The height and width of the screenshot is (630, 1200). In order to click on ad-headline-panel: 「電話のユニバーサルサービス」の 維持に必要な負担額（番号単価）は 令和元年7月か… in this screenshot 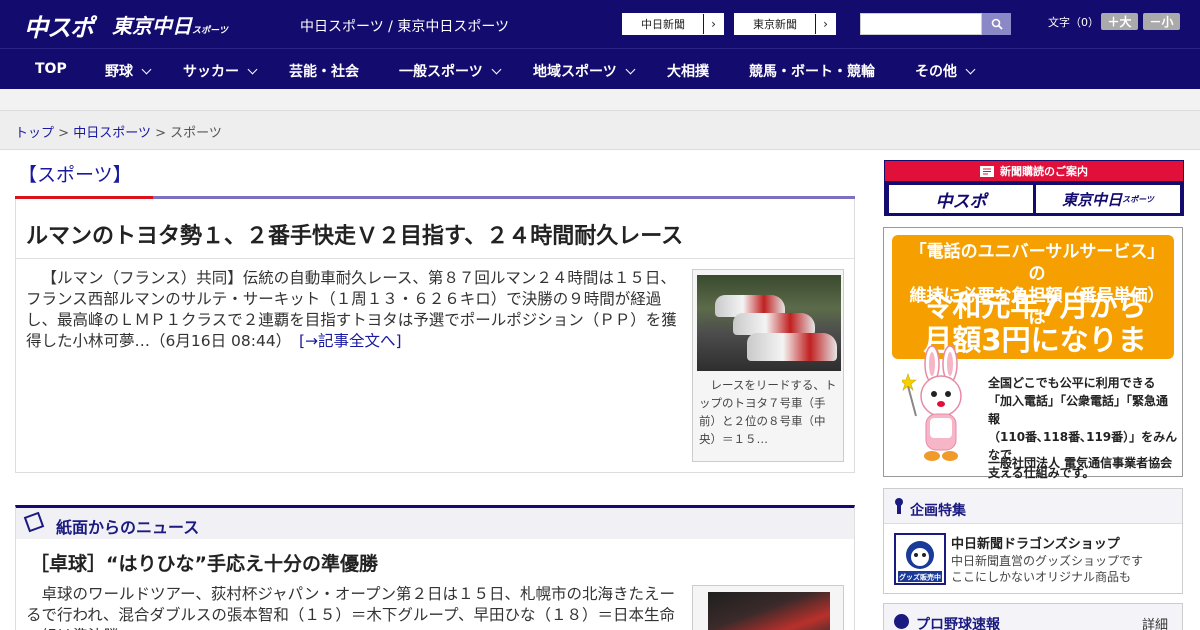, I will do `click(1033, 313)`.